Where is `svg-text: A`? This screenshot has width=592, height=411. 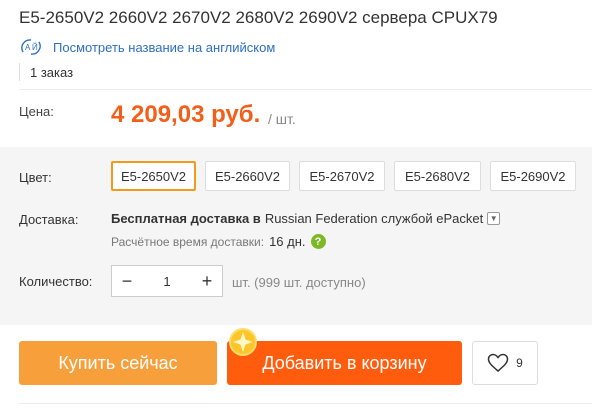
svg-text: A is located at coordinates (28, 47).